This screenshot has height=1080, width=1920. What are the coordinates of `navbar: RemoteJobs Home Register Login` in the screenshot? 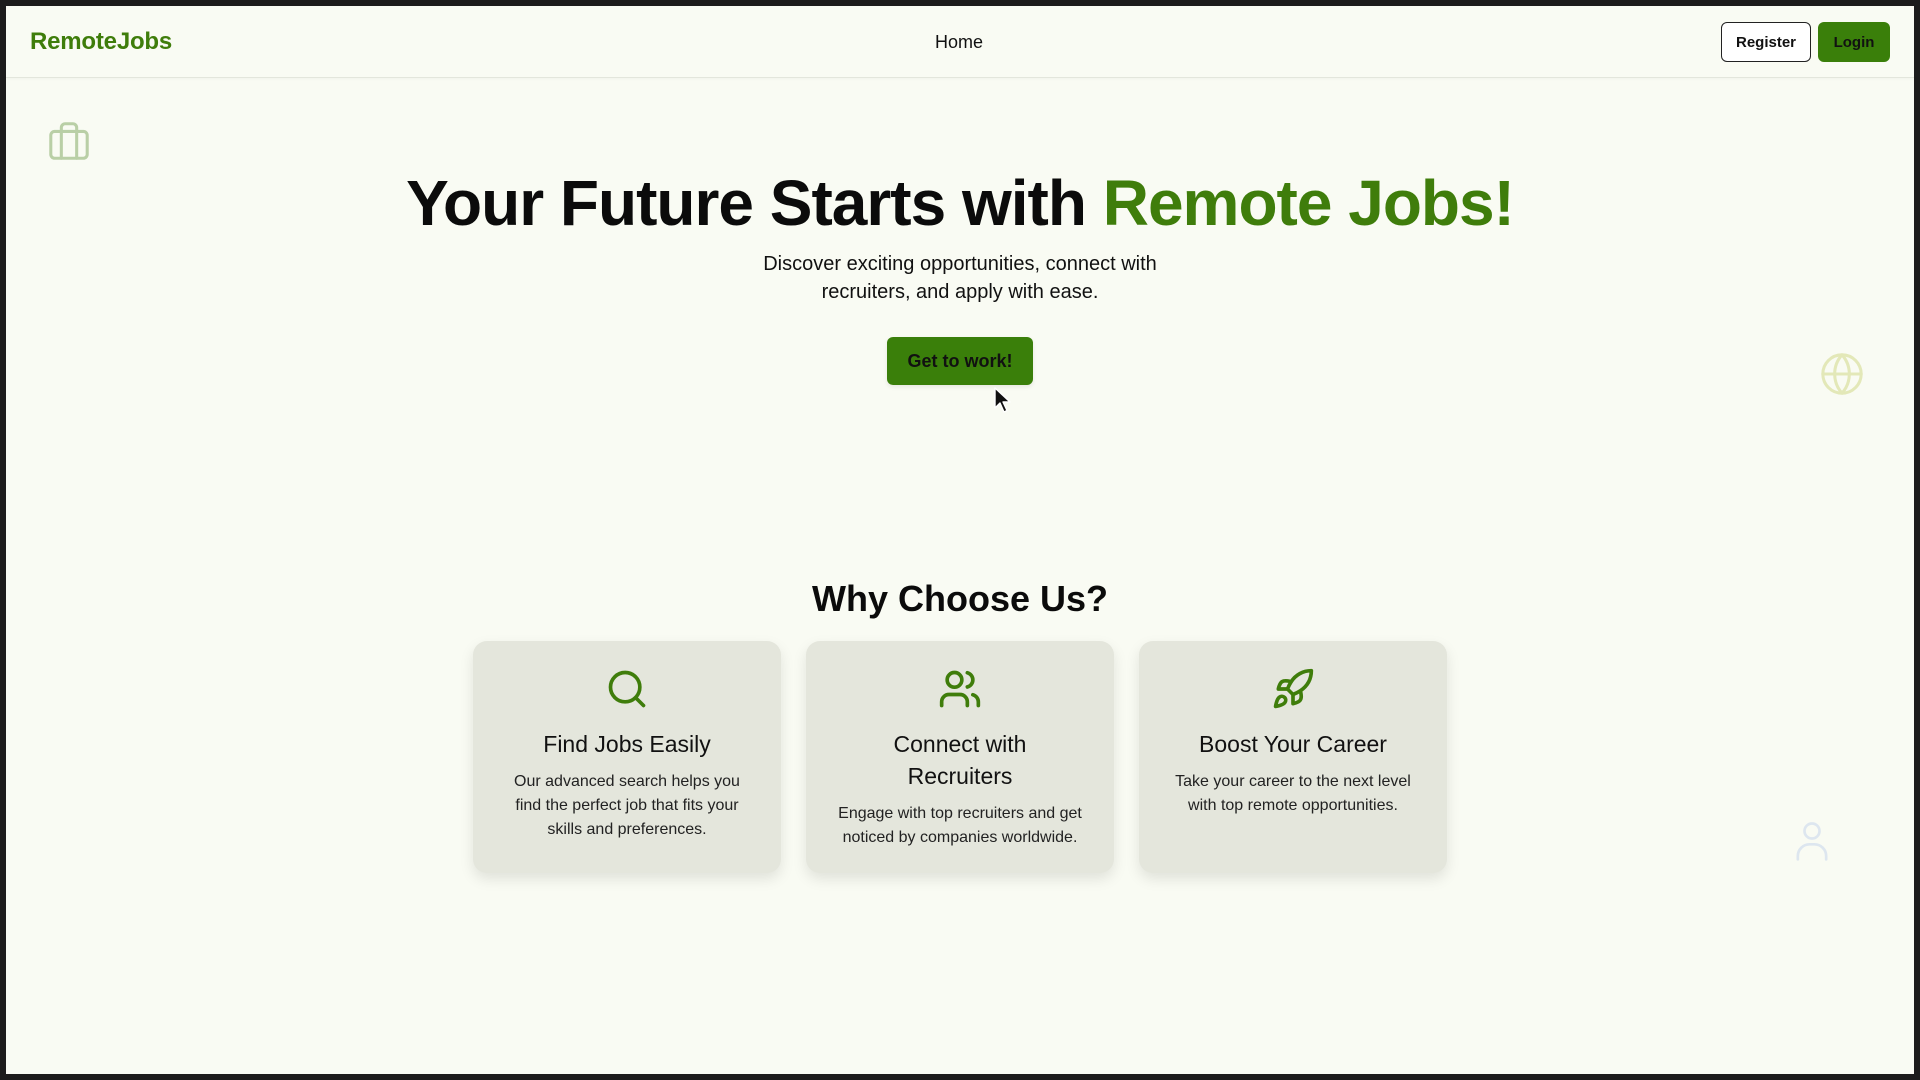 It's located at (960, 42).